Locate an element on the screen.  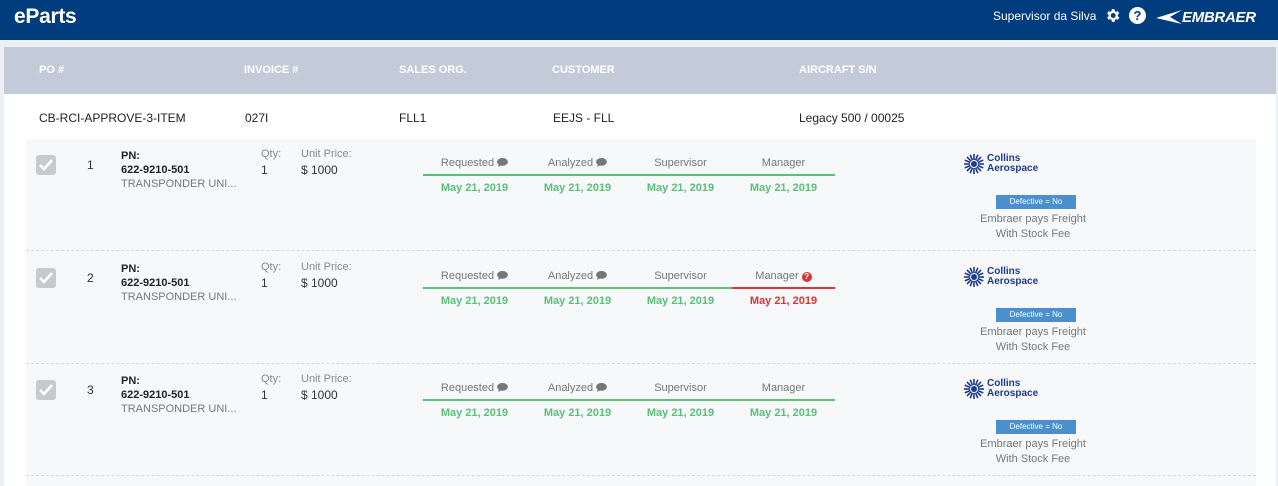
column-po: PO # is located at coordinates (52, 70).